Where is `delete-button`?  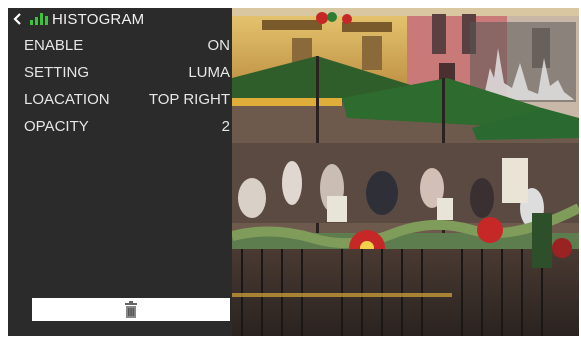 delete-button is located at coordinates (131, 309).